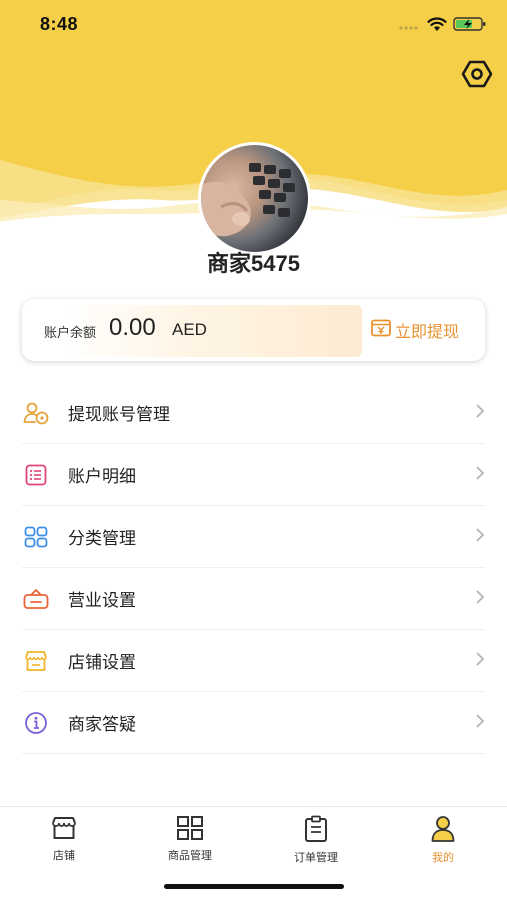  I want to click on tab-product-management: 商品管理, so click(190, 839).